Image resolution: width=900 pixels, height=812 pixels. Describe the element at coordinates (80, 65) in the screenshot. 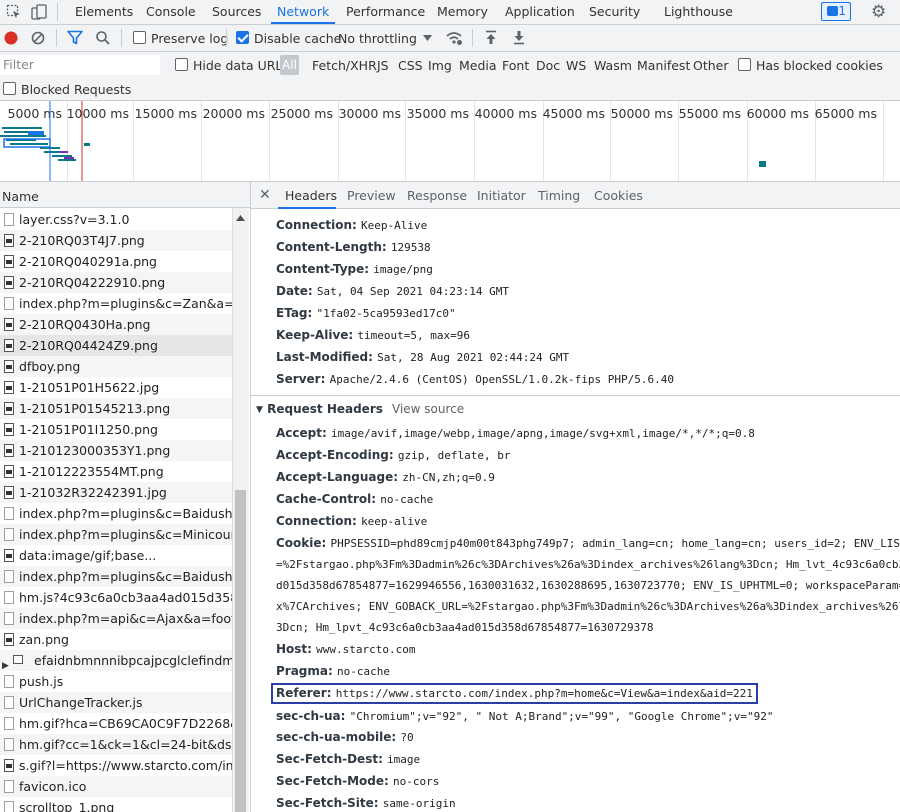

I see `filter-input: Filter` at that location.